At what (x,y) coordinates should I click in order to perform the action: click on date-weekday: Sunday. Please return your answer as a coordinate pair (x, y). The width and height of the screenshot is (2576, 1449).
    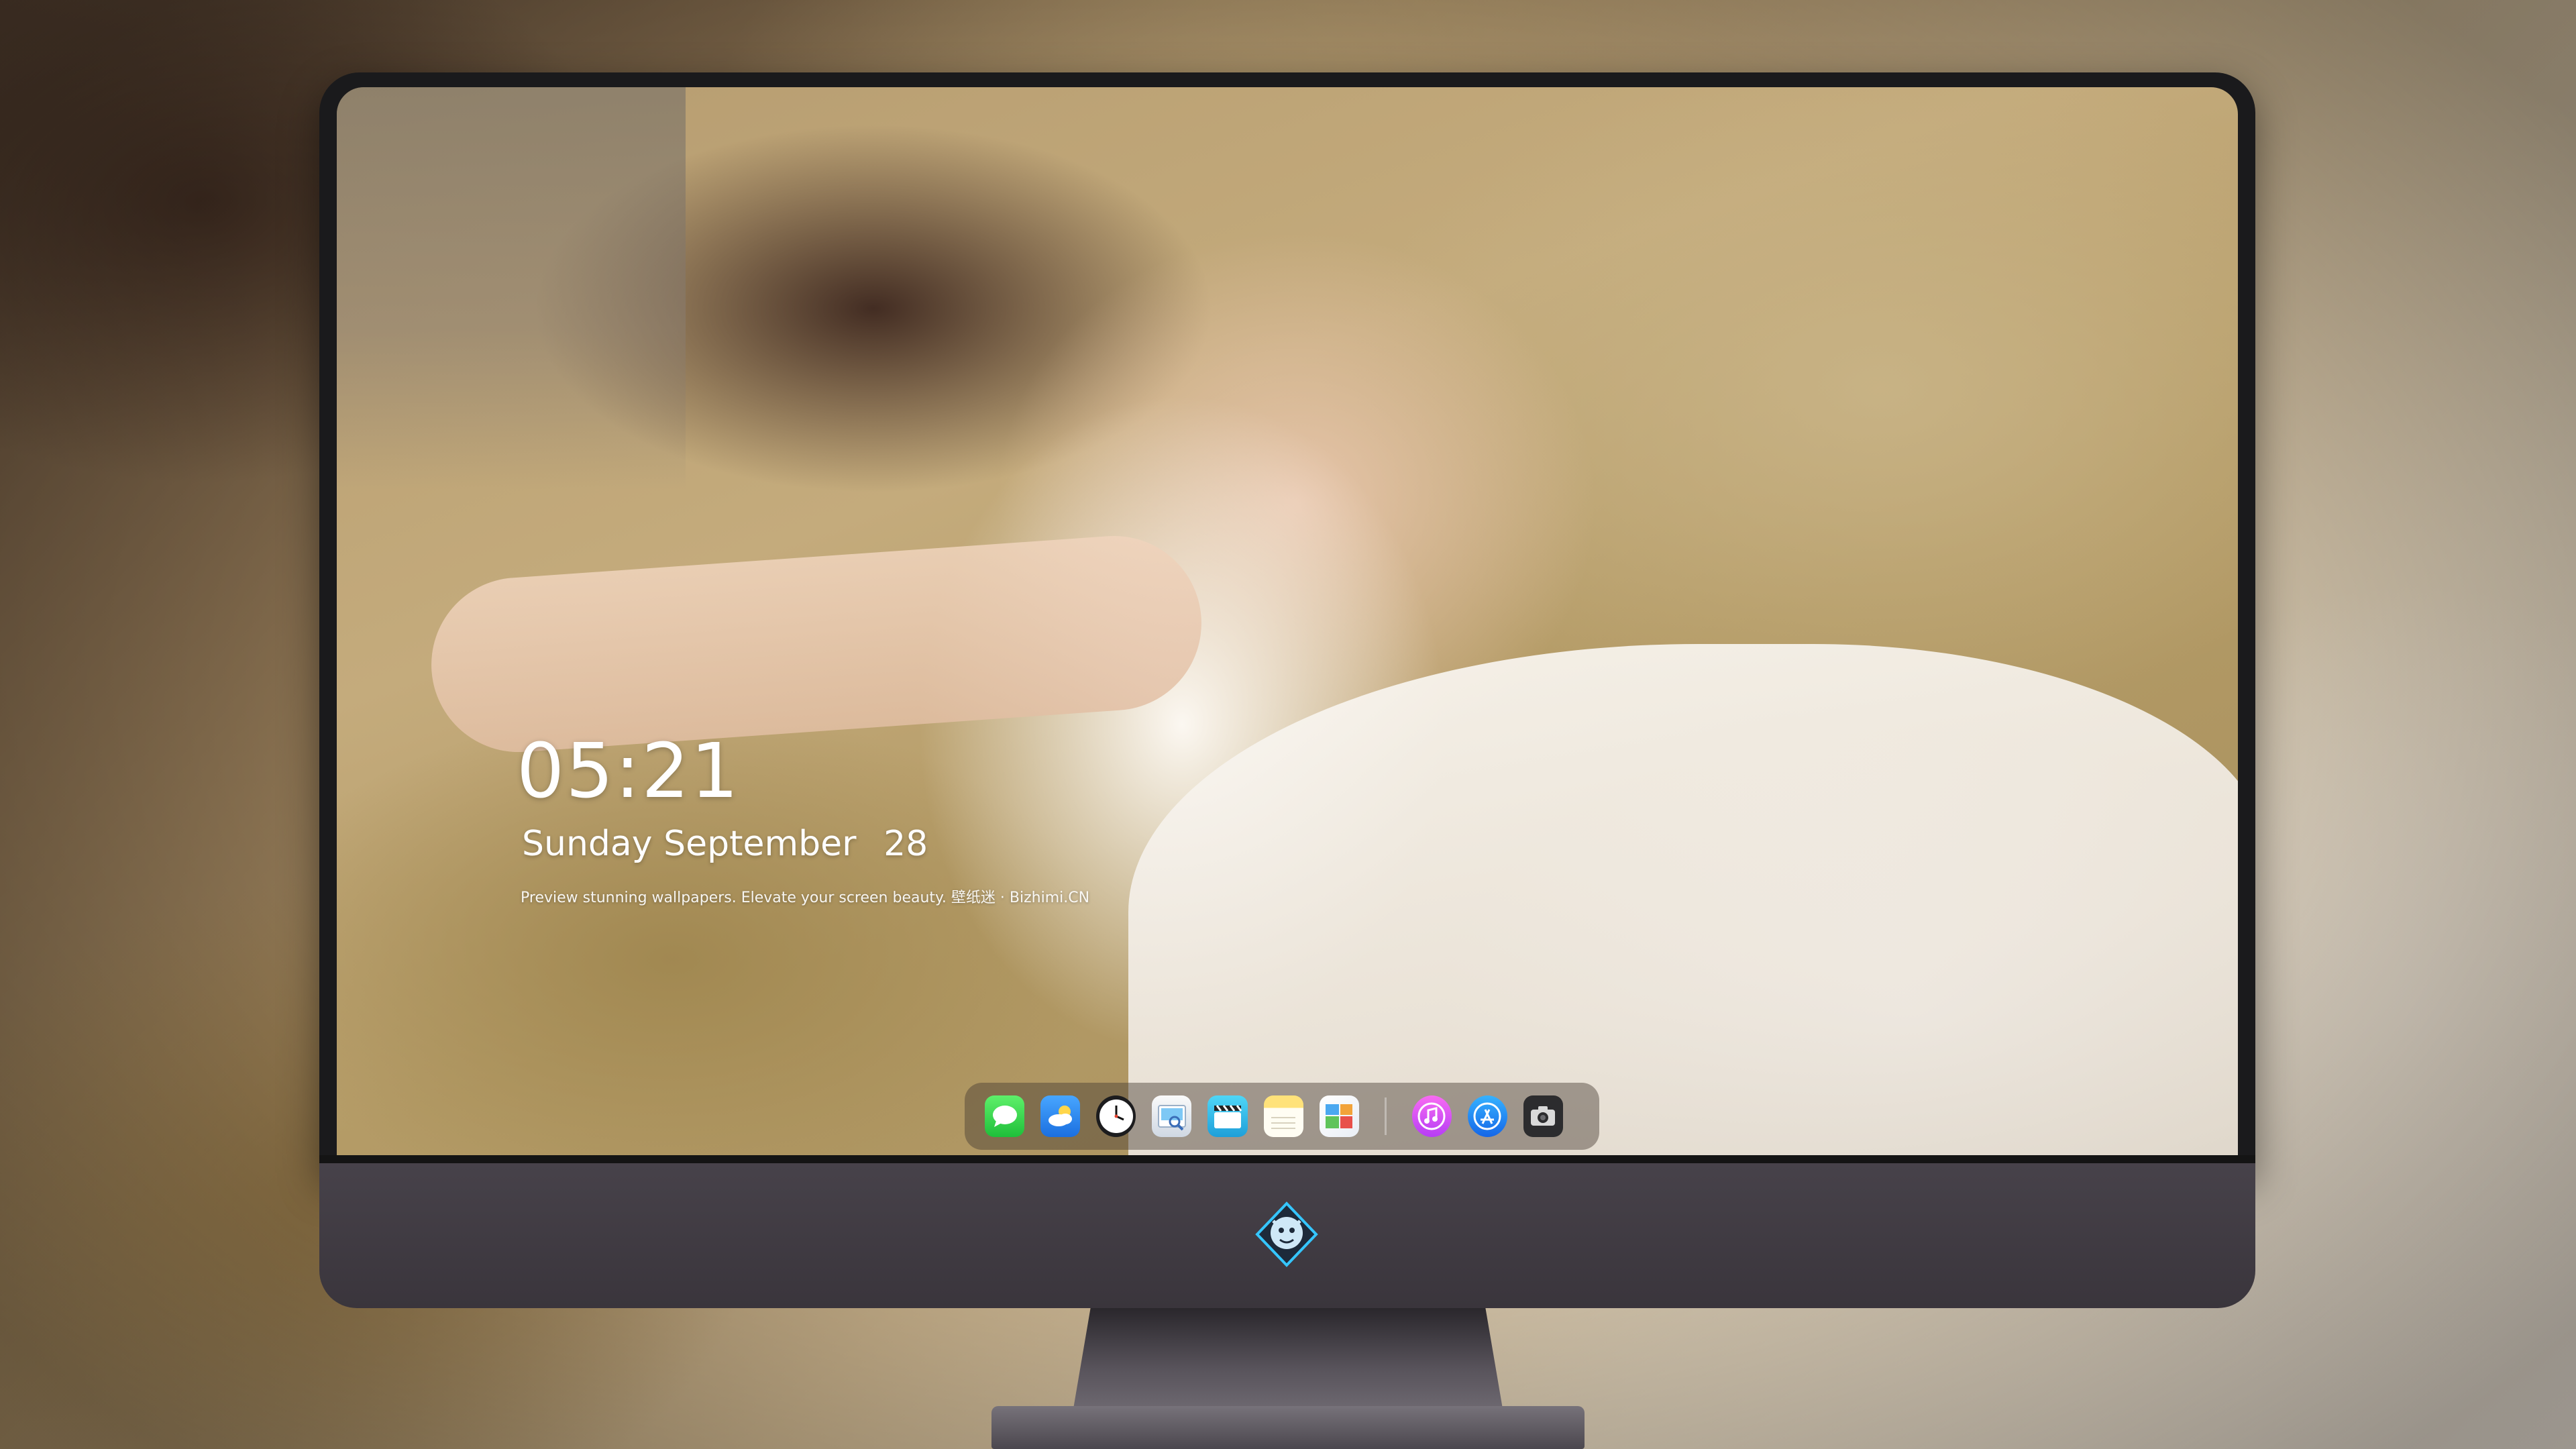
    Looking at the image, I should click on (587, 844).